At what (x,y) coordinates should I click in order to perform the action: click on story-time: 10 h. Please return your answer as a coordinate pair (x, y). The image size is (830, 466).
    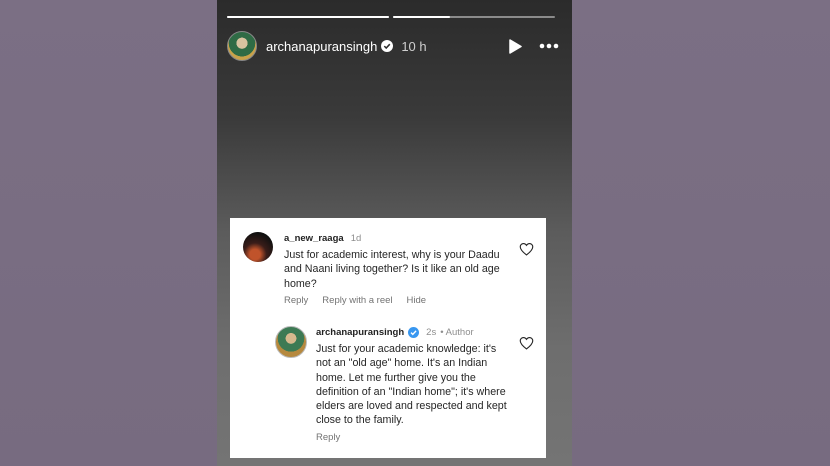
    Looking at the image, I should click on (414, 46).